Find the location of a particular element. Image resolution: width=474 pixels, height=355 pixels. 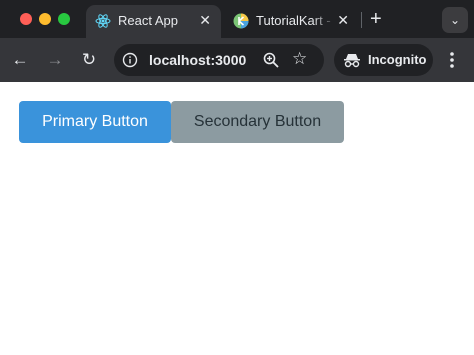

reload-button: ↻ is located at coordinates (89, 60).